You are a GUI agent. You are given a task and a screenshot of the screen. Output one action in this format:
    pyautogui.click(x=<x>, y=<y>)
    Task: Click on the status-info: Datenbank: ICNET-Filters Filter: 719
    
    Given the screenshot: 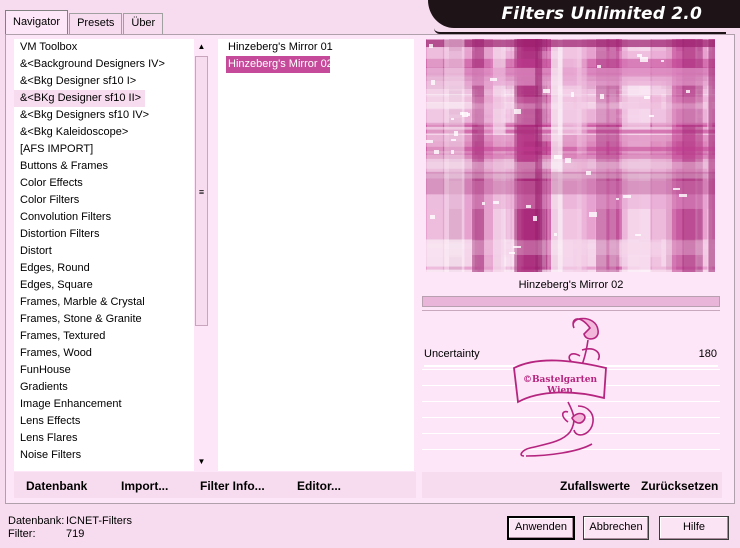 What is the action you would take?
    pyautogui.click(x=70, y=528)
    